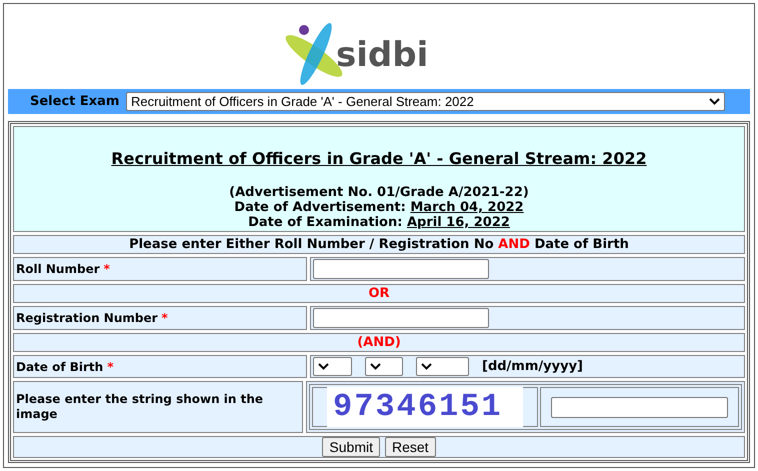 The image size is (758, 471). Describe the element at coordinates (442, 366) in the screenshot. I see `year-select` at that location.